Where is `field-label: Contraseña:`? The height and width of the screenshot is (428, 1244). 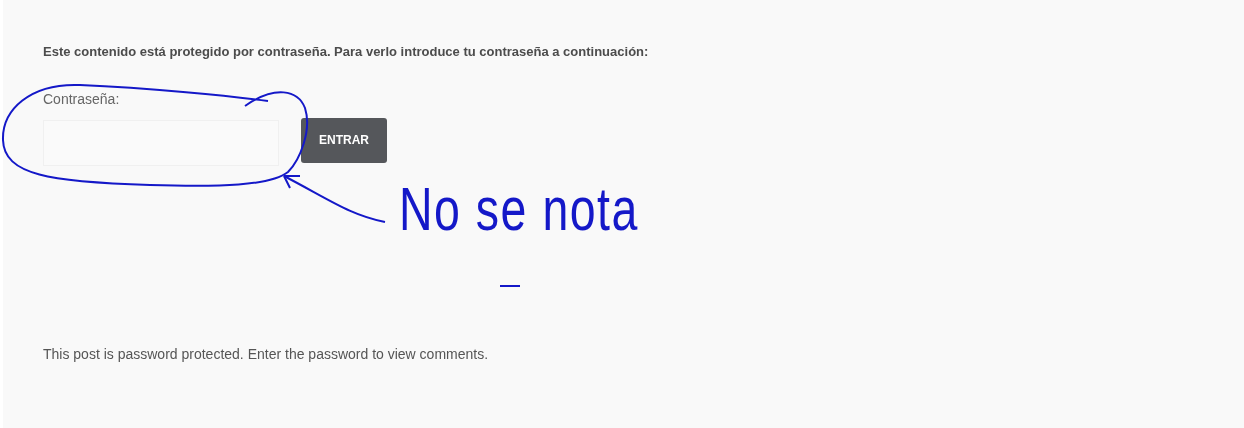
field-label: Contraseña: is located at coordinates (82, 99).